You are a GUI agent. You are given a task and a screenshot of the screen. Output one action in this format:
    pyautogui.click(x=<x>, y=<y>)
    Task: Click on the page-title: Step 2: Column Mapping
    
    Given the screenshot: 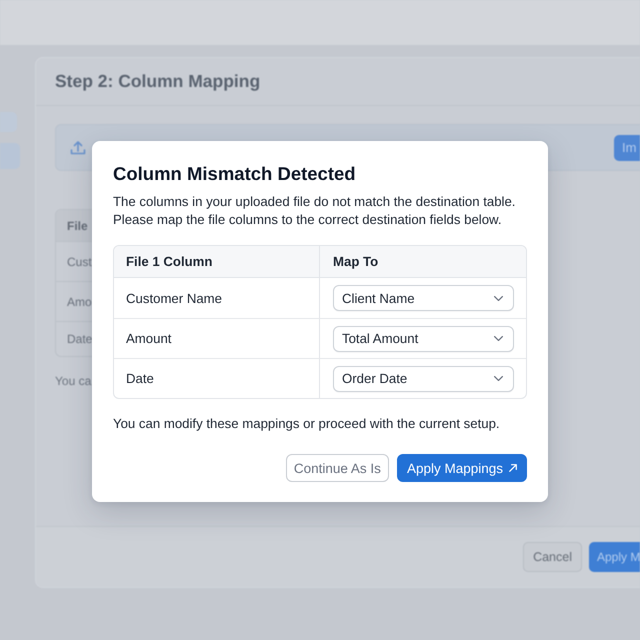 What is the action you would take?
    pyautogui.click(x=157, y=81)
    